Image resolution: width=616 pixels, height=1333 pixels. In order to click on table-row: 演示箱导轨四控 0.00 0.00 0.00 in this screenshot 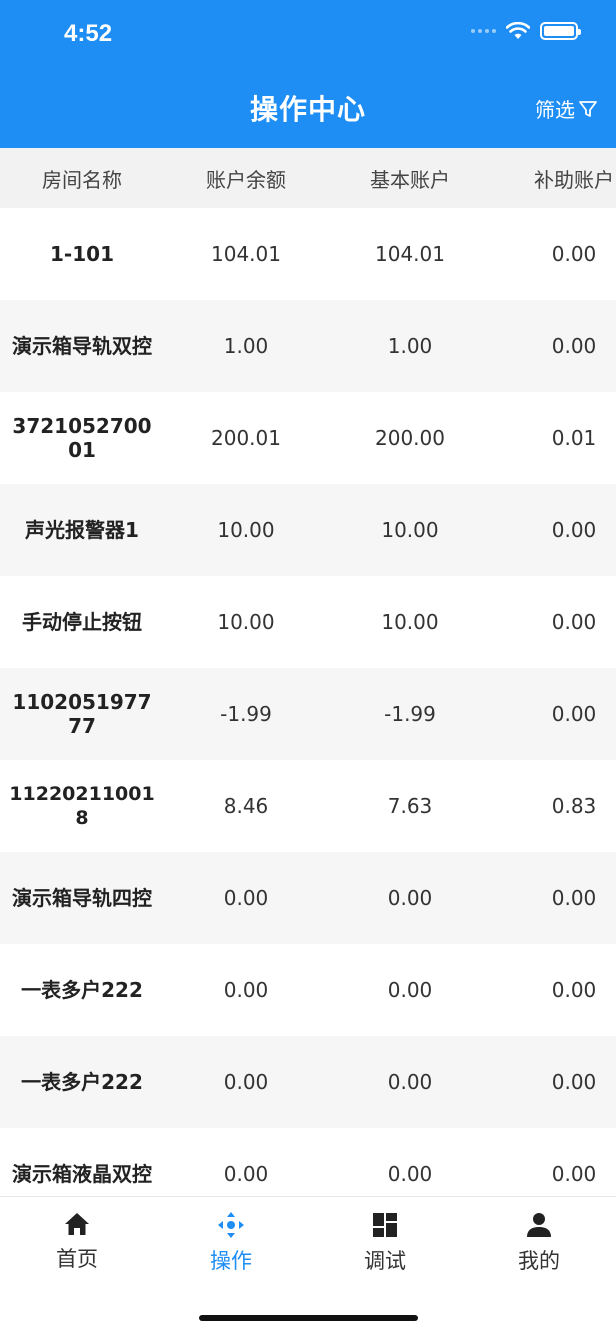, I will do `click(308, 898)`.